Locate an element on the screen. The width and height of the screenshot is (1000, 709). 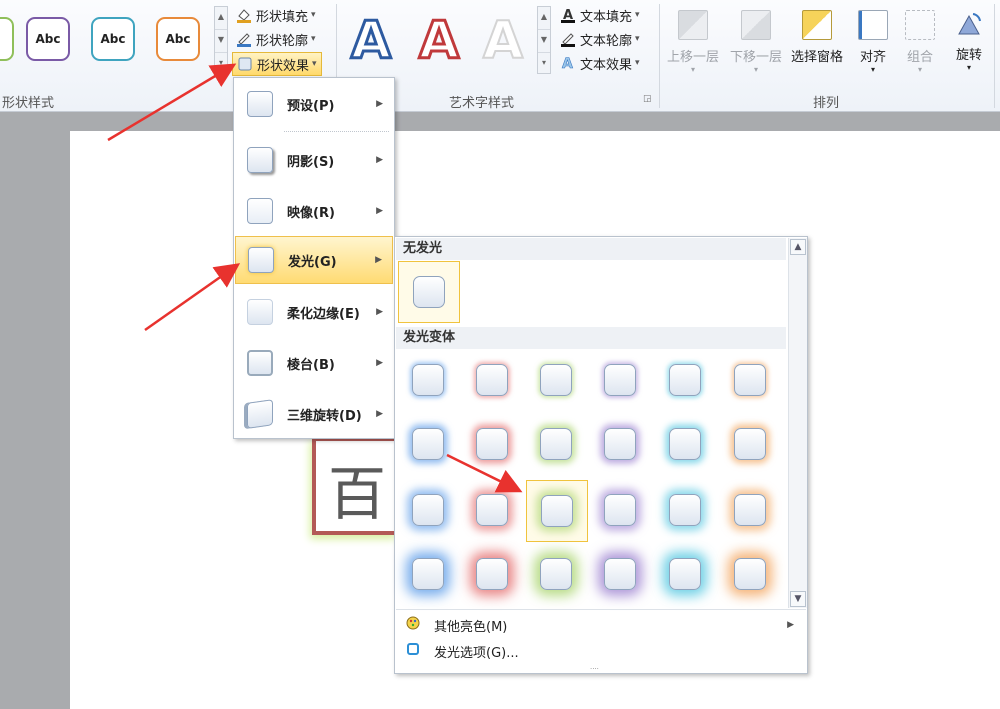
glow-variant-r2-c1 is located at coordinates (429, 445).